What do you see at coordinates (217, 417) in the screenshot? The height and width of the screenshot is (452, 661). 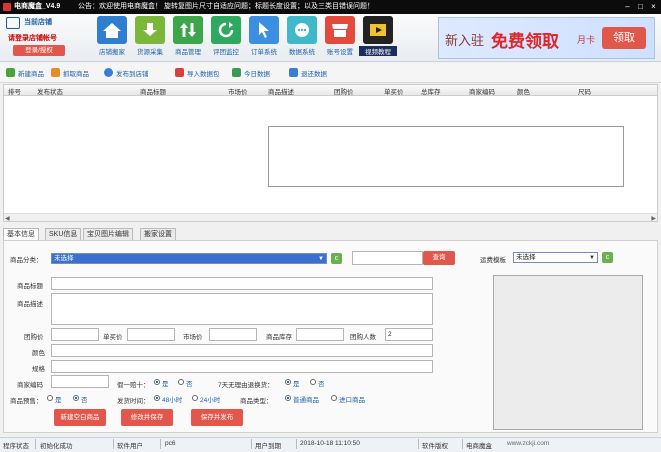 I see `save-publish-button: 保存并发布` at bounding box center [217, 417].